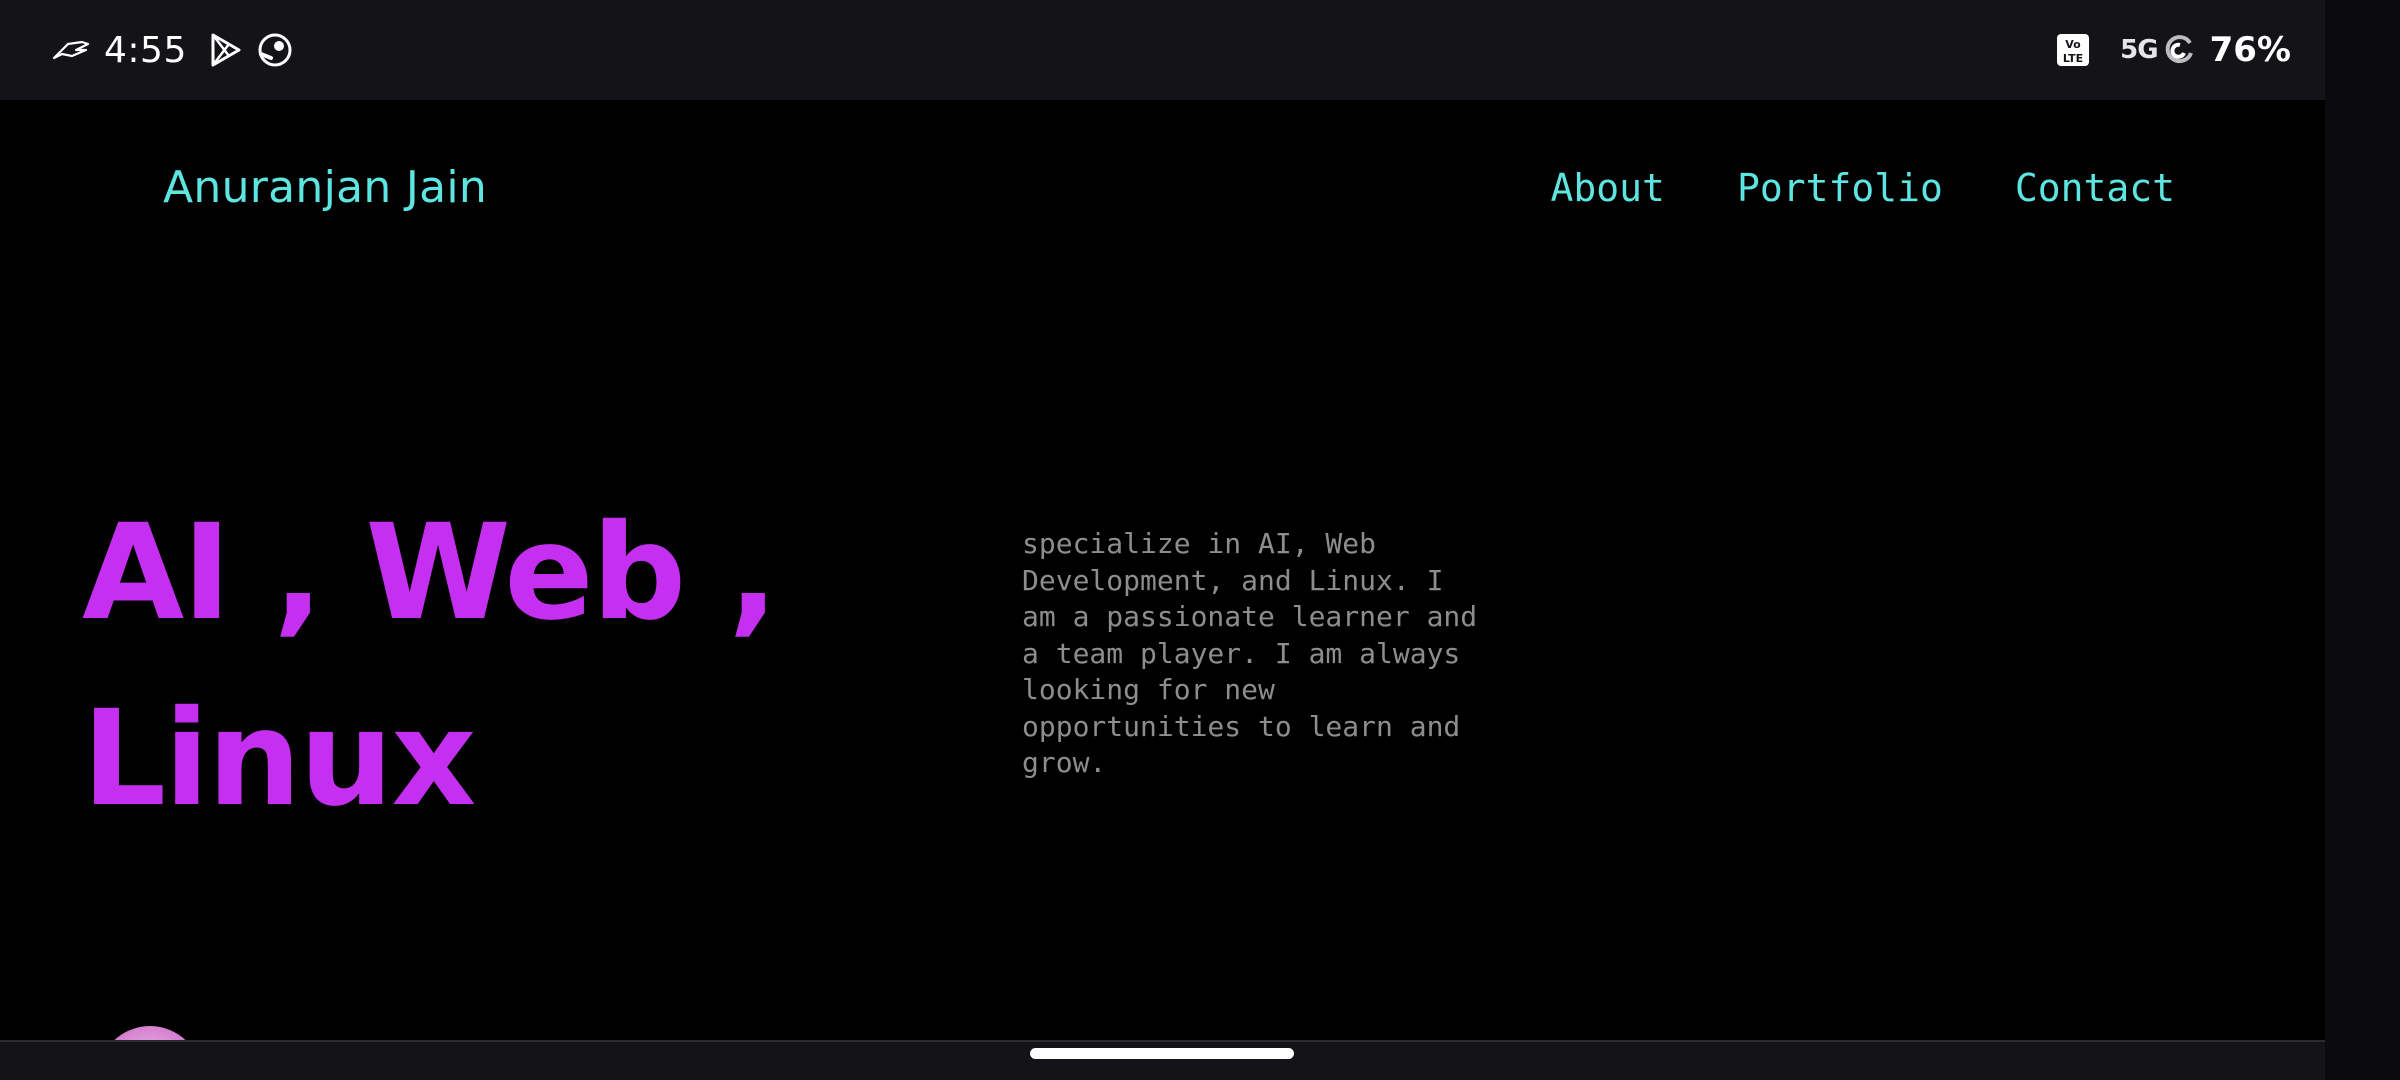  I want to click on nav-contact-link: Contact, so click(2095, 188).